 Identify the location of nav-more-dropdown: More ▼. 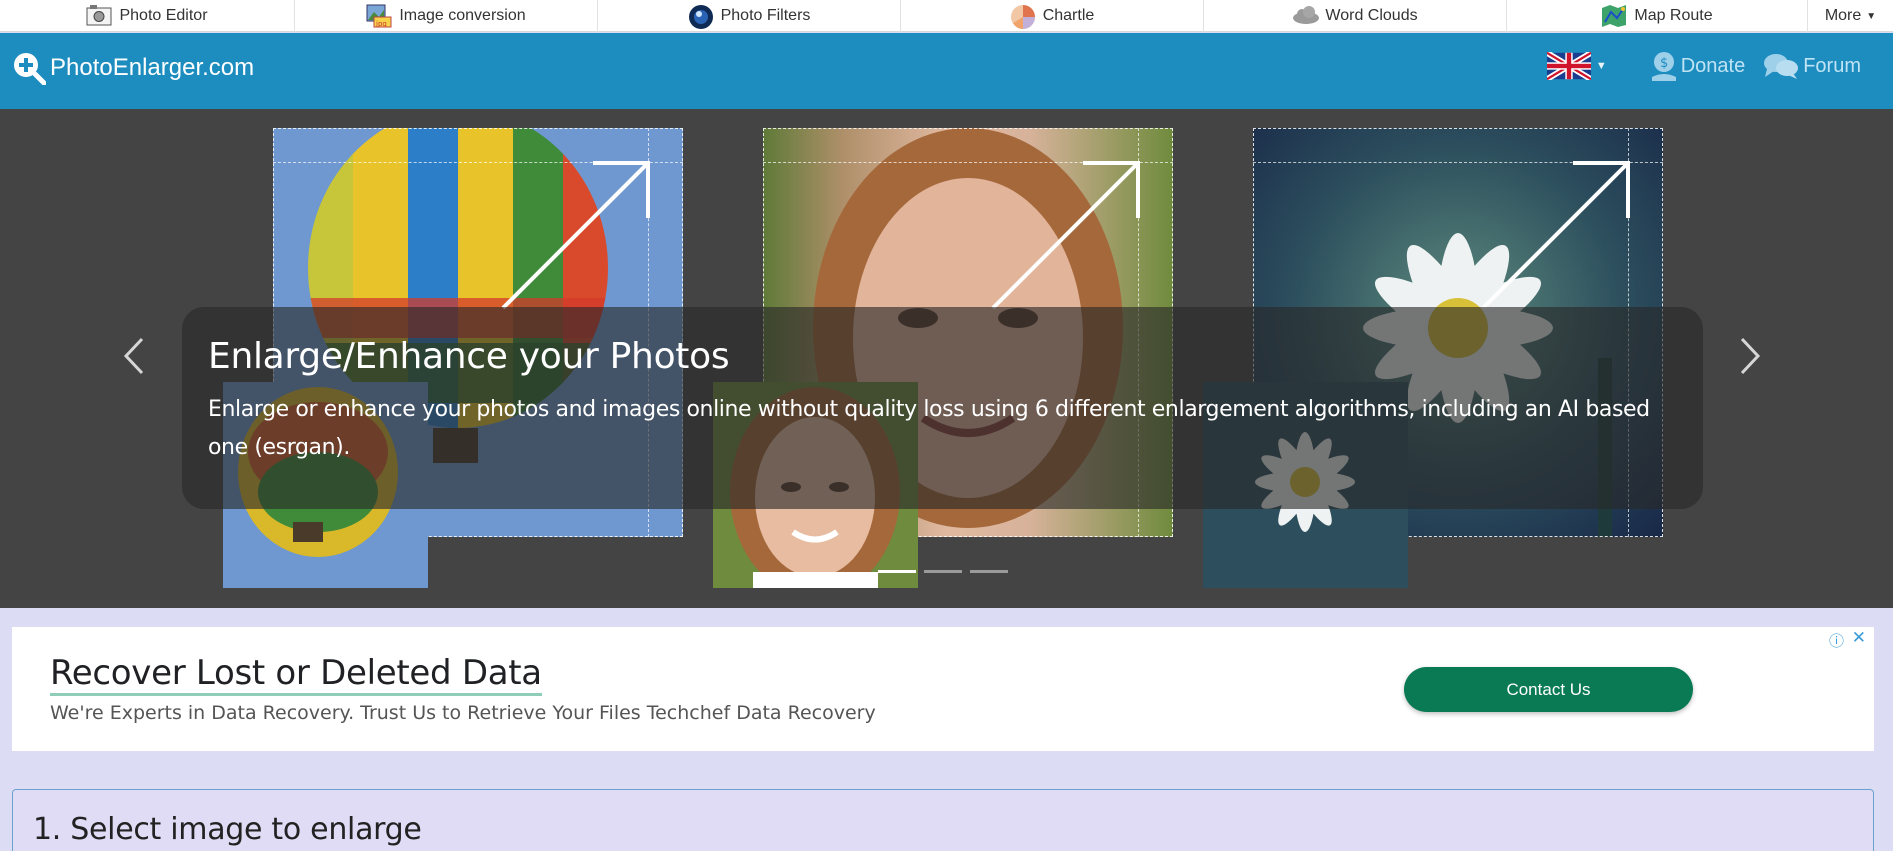
(1850, 16).